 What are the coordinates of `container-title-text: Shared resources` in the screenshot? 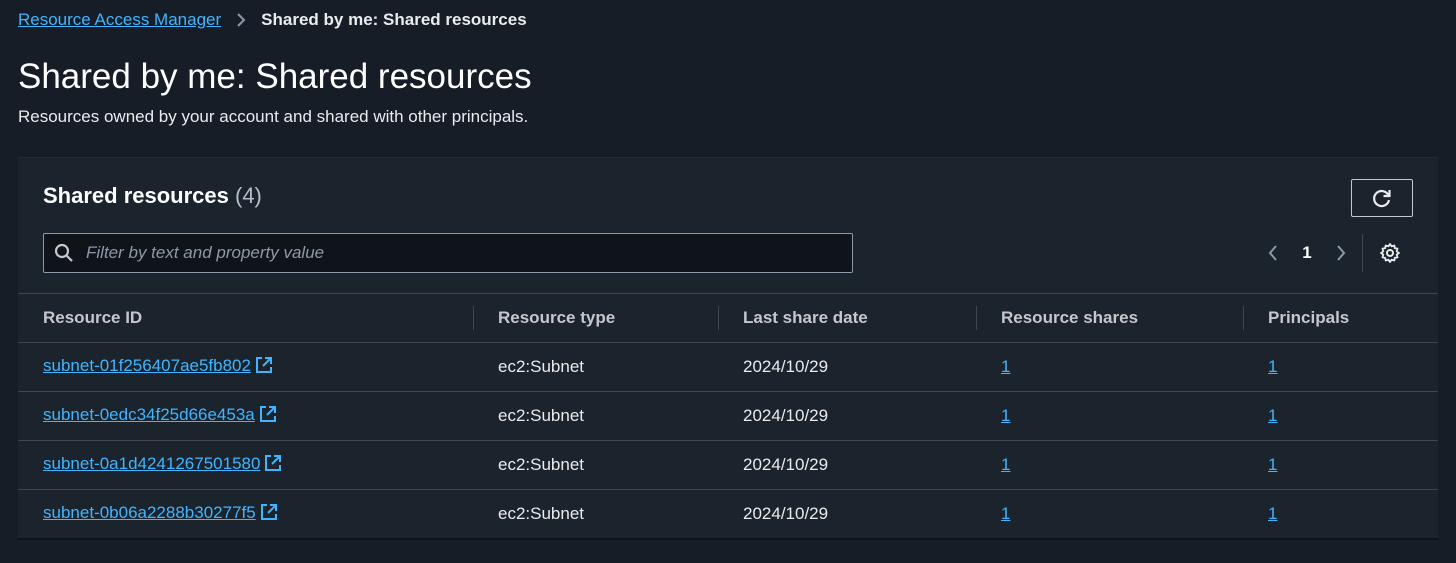 It's located at (136, 195).